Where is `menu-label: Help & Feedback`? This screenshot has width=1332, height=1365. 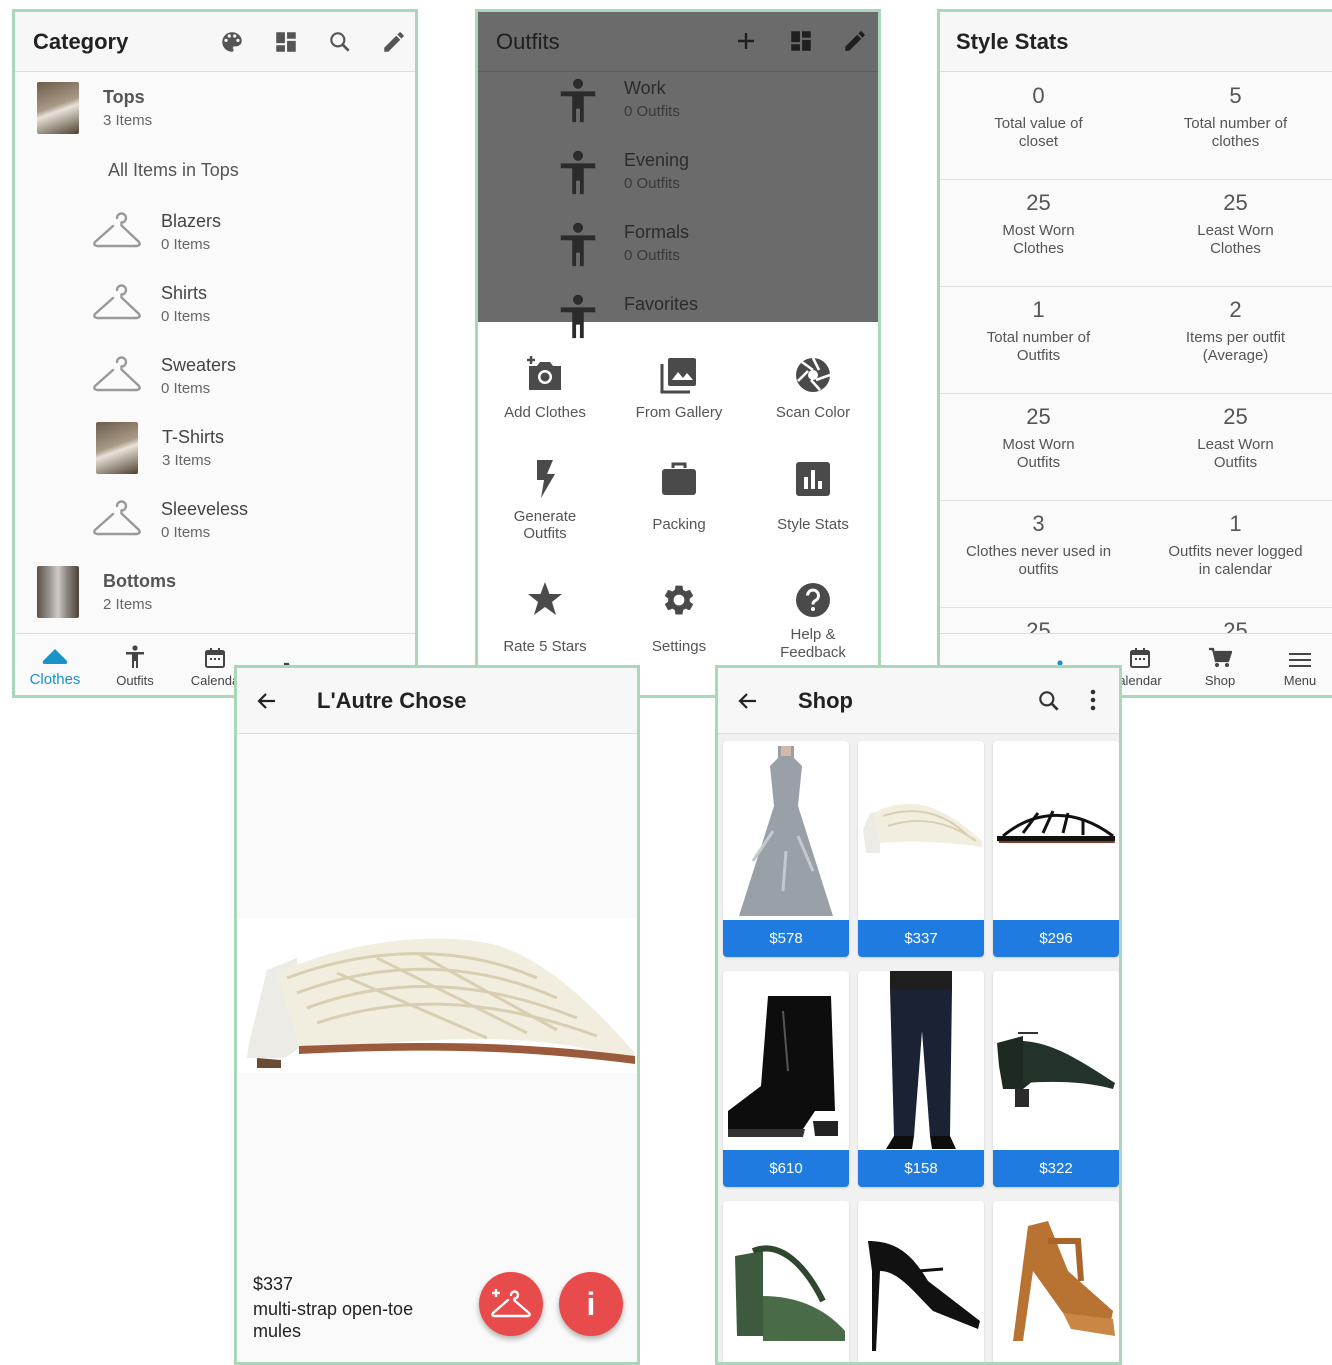
menu-label: Help & Feedback is located at coordinates (813, 643).